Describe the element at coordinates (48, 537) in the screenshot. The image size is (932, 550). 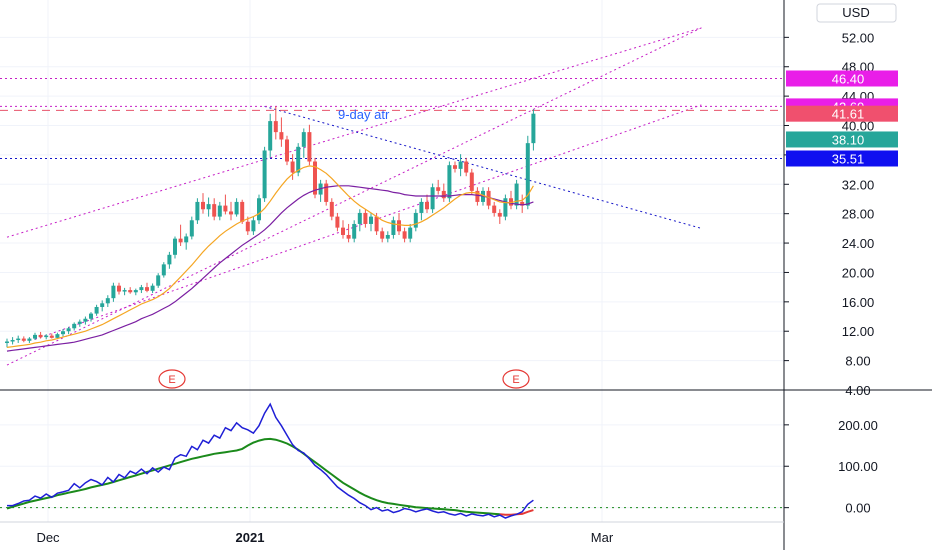
I see `date-label: Dec` at that location.